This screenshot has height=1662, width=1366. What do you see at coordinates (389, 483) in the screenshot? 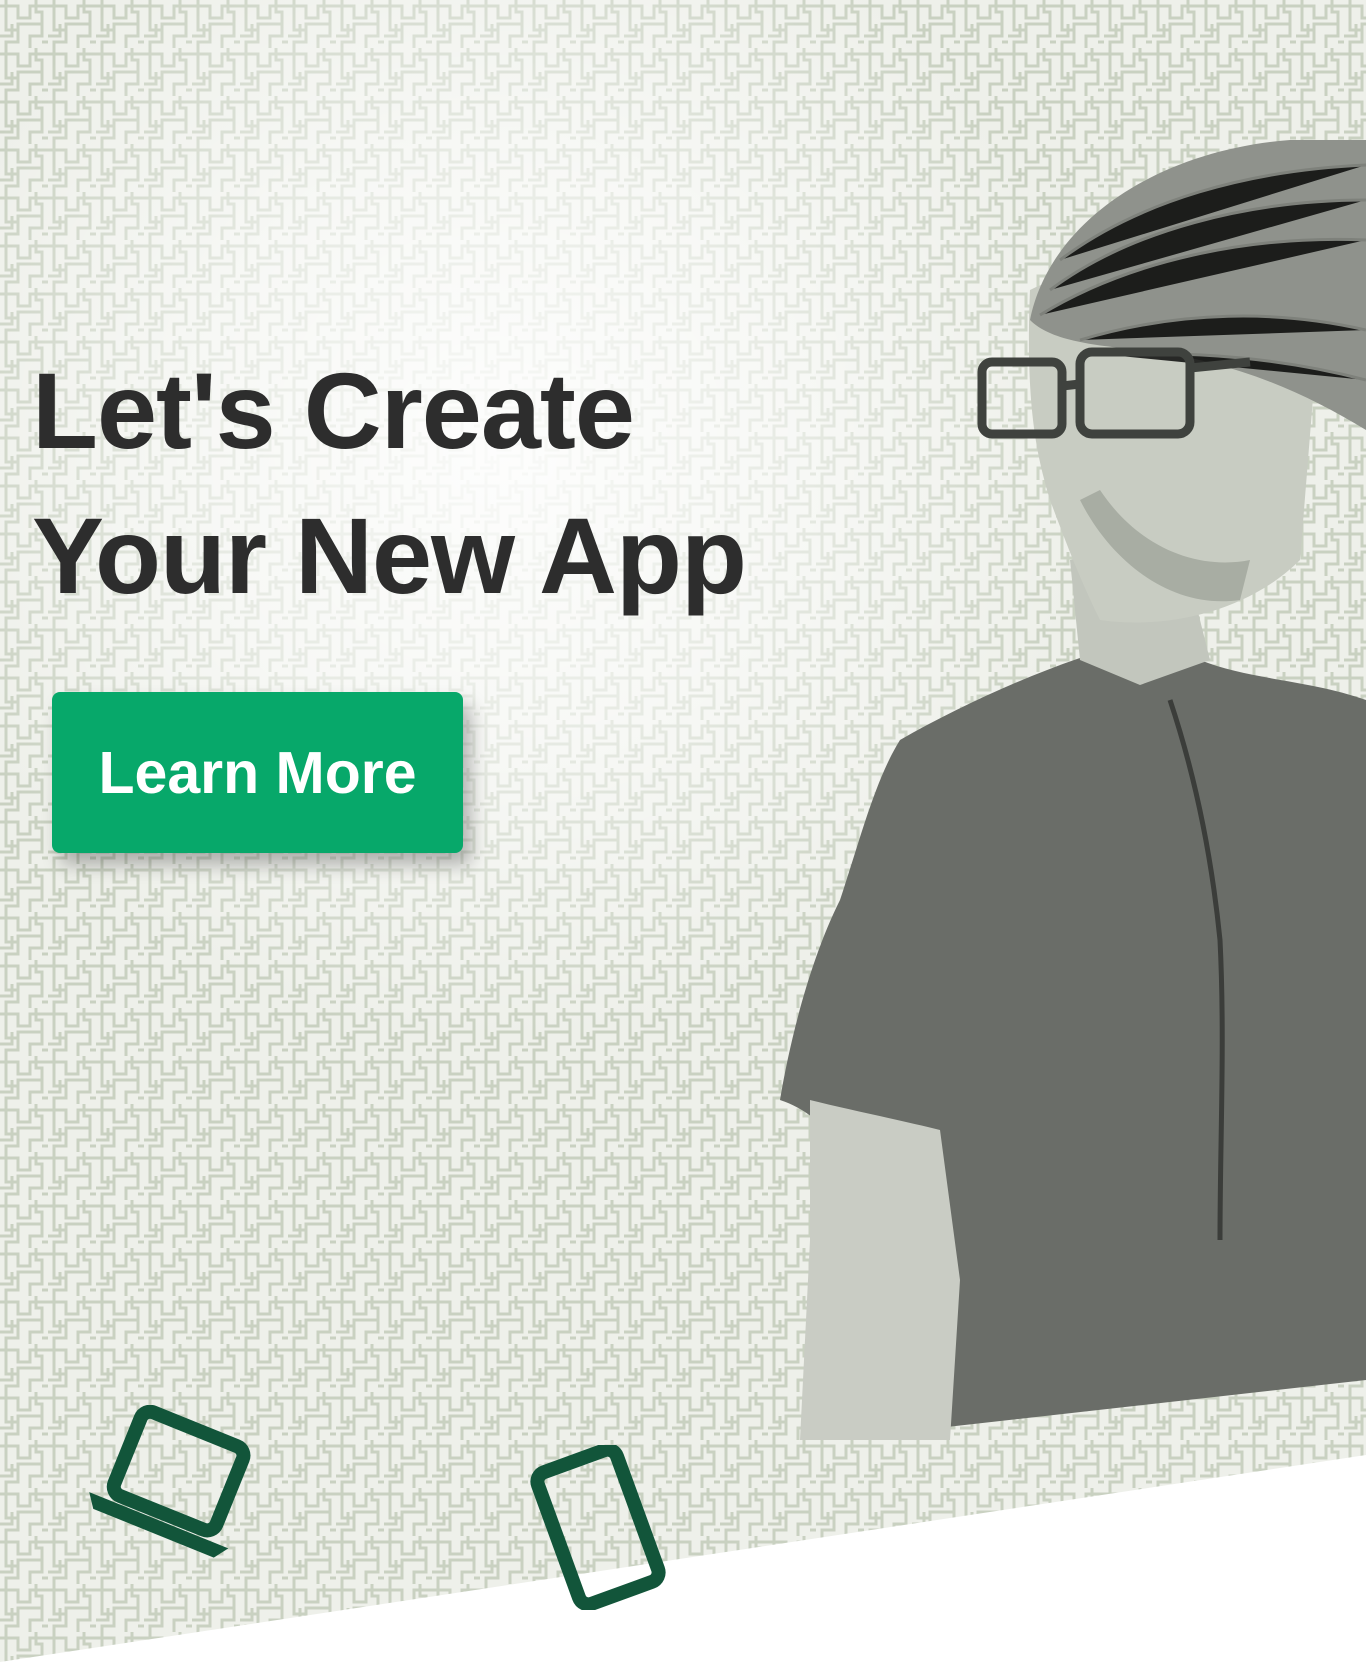
I see `hero-headline: Let's Create Your New App` at bounding box center [389, 483].